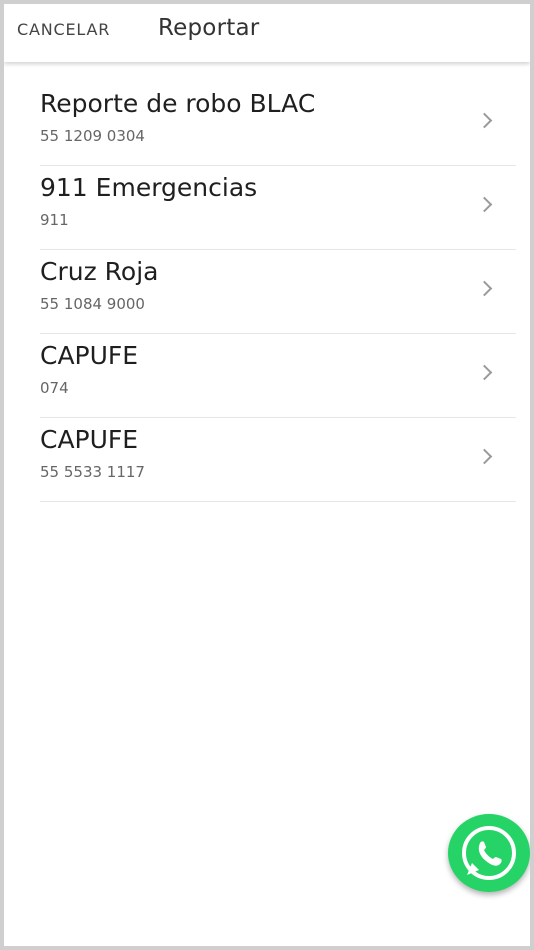  Describe the element at coordinates (54, 388) in the screenshot. I see `contact-number: 074` at that location.